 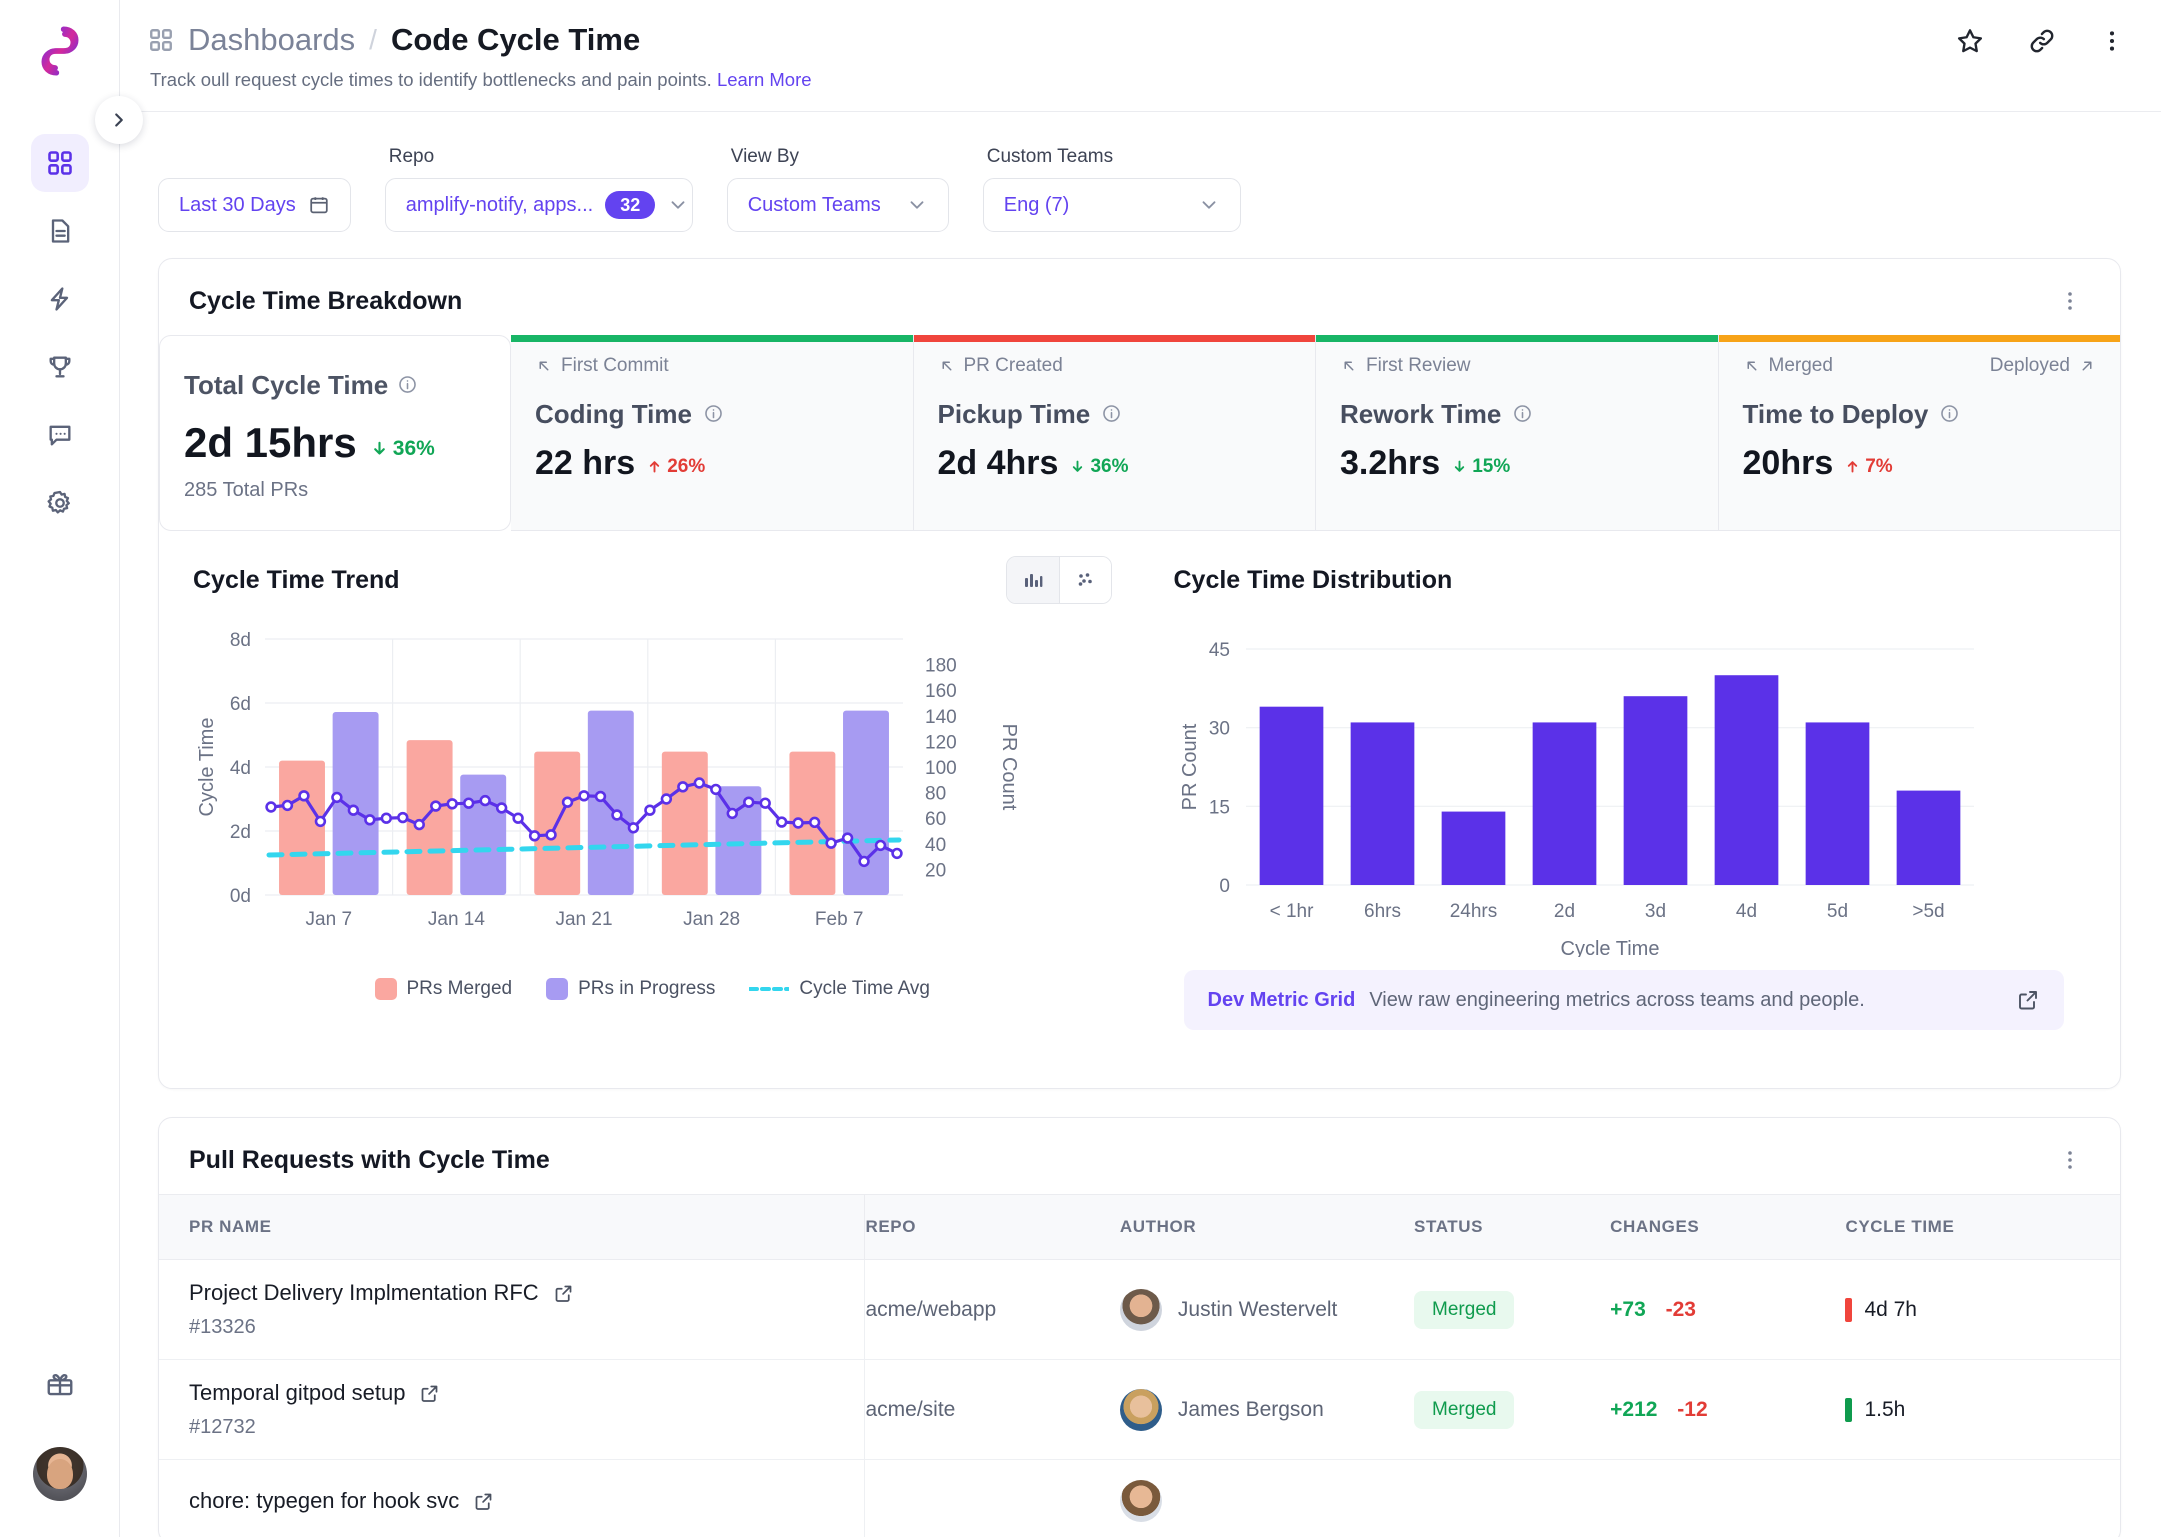 What do you see at coordinates (60, 435) in the screenshot?
I see `sidebar-item-feedback` at bounding box center [60, 435].